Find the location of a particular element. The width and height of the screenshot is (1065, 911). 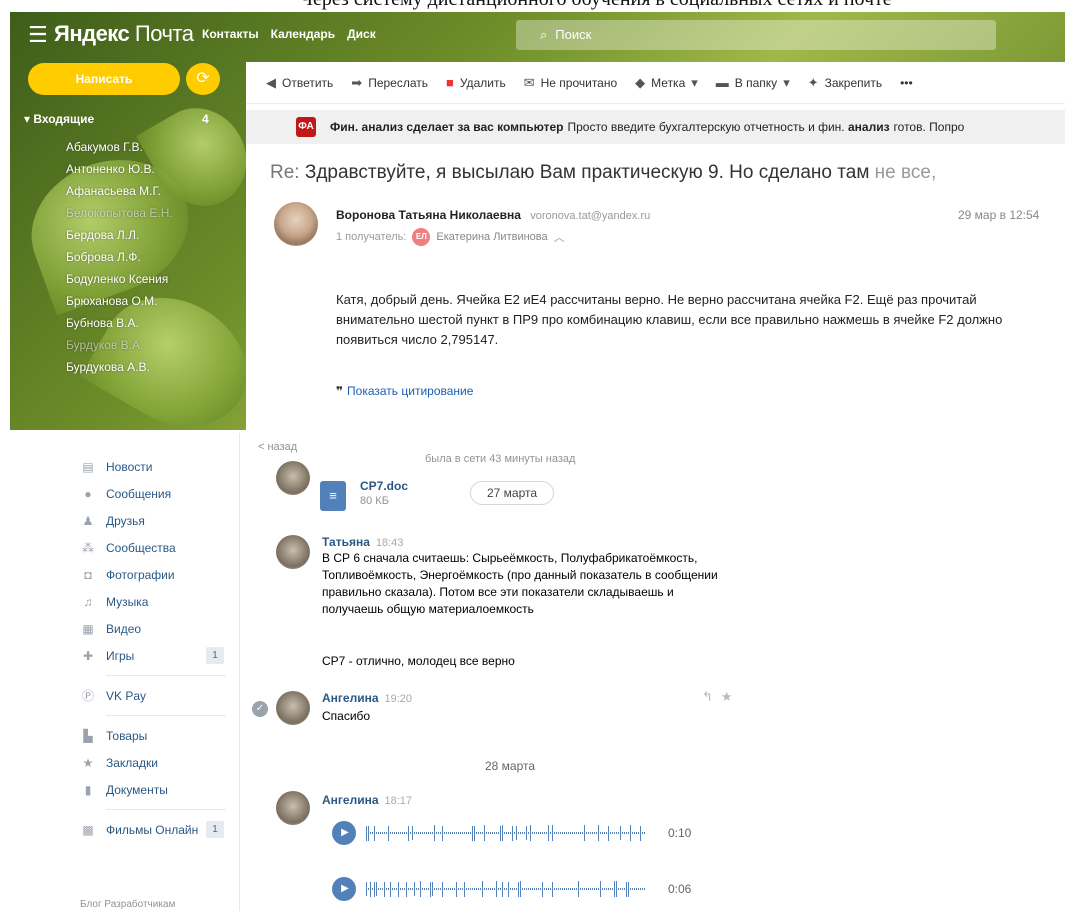

folder-icon: ▬ is located at coordinates (722, 82).